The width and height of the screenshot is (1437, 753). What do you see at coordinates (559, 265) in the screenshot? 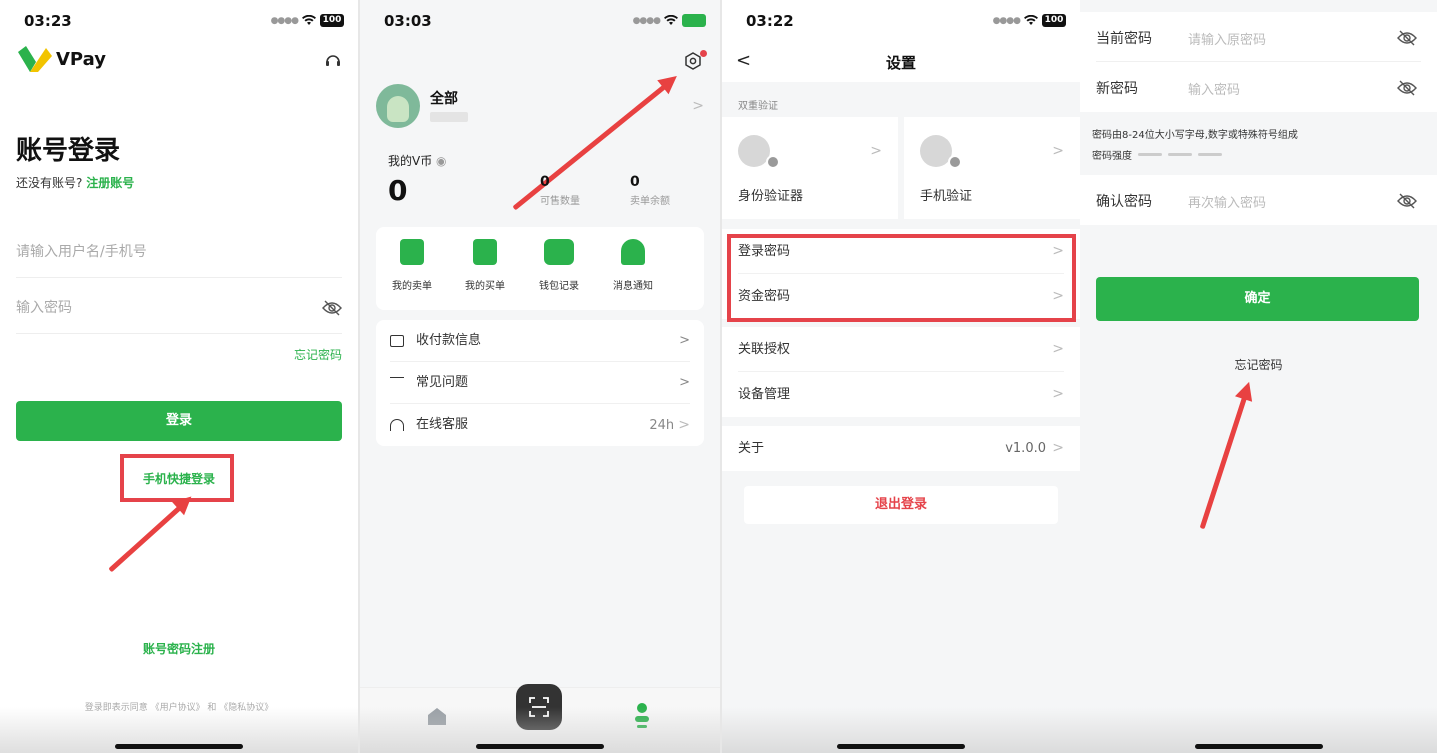
I see `quick-action-wallet: 钱包记录` at bounding box center [559, 265].